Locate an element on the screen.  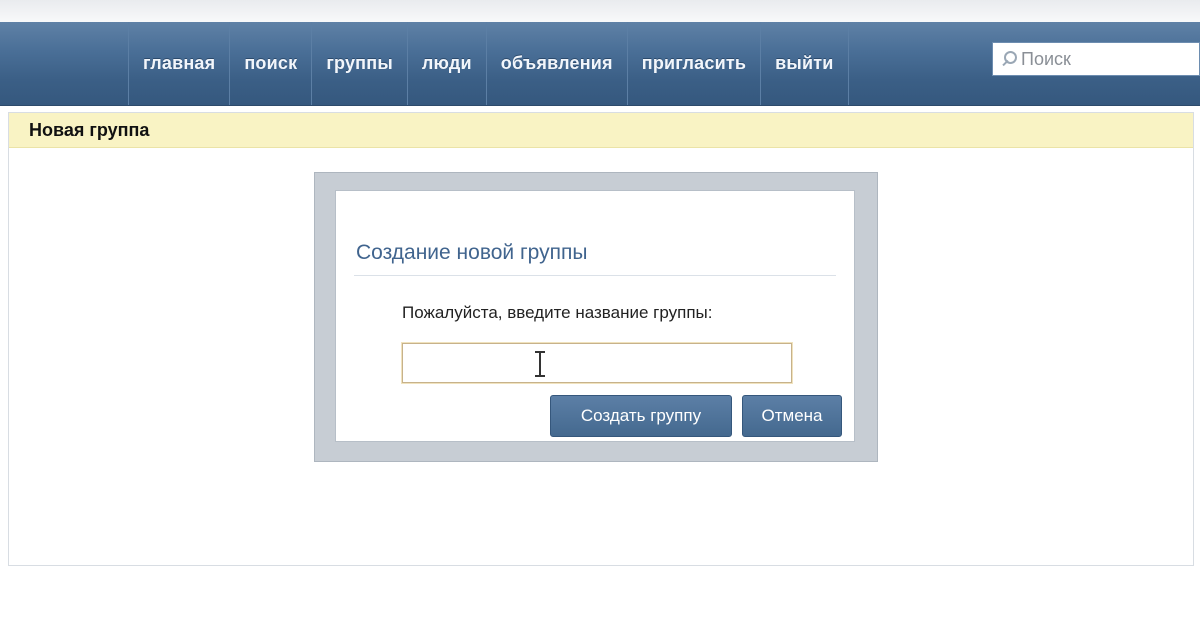
cancel-button-label: Отмена is located at coordinates (792, 415).